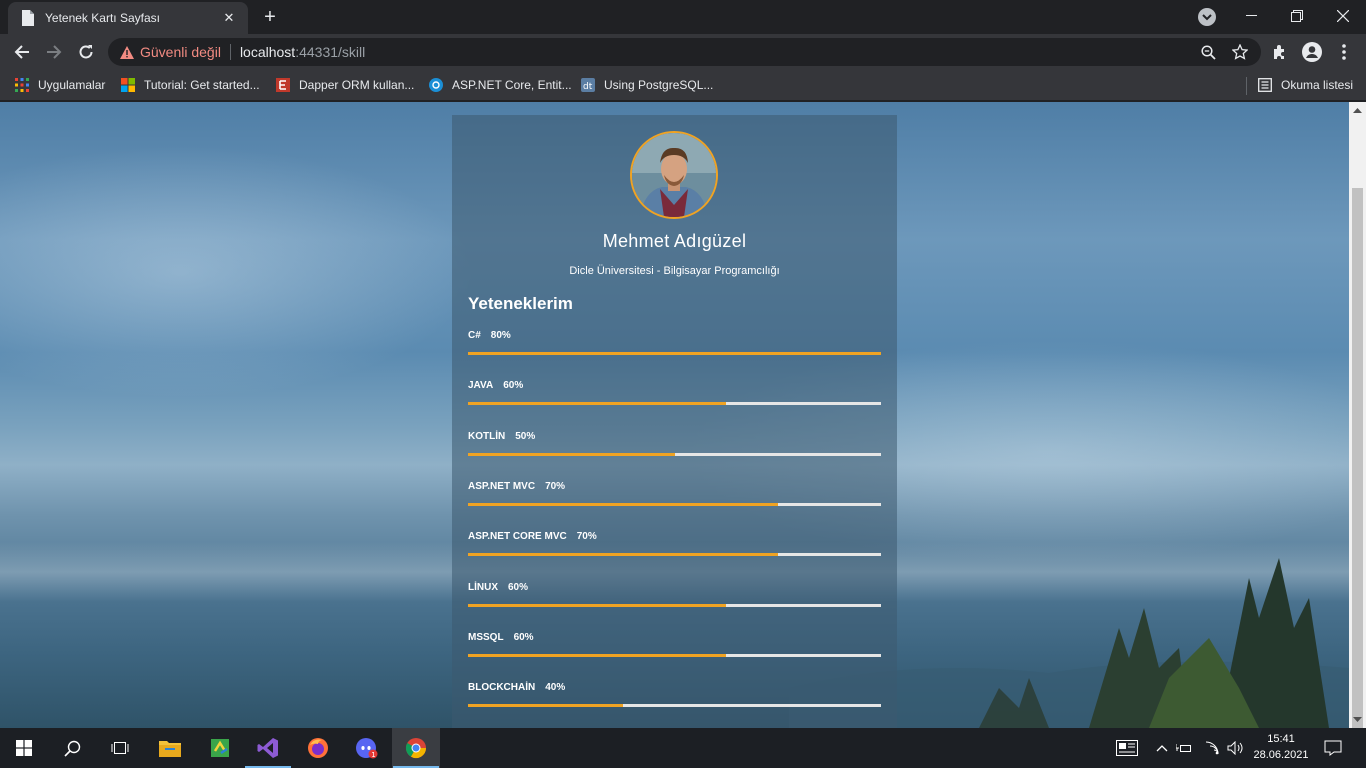 The height and width of the screenshot is (768, 1366). Describe the element at coordinates (283, 85) in the screenshot. I see `dapper-icon` at that location.